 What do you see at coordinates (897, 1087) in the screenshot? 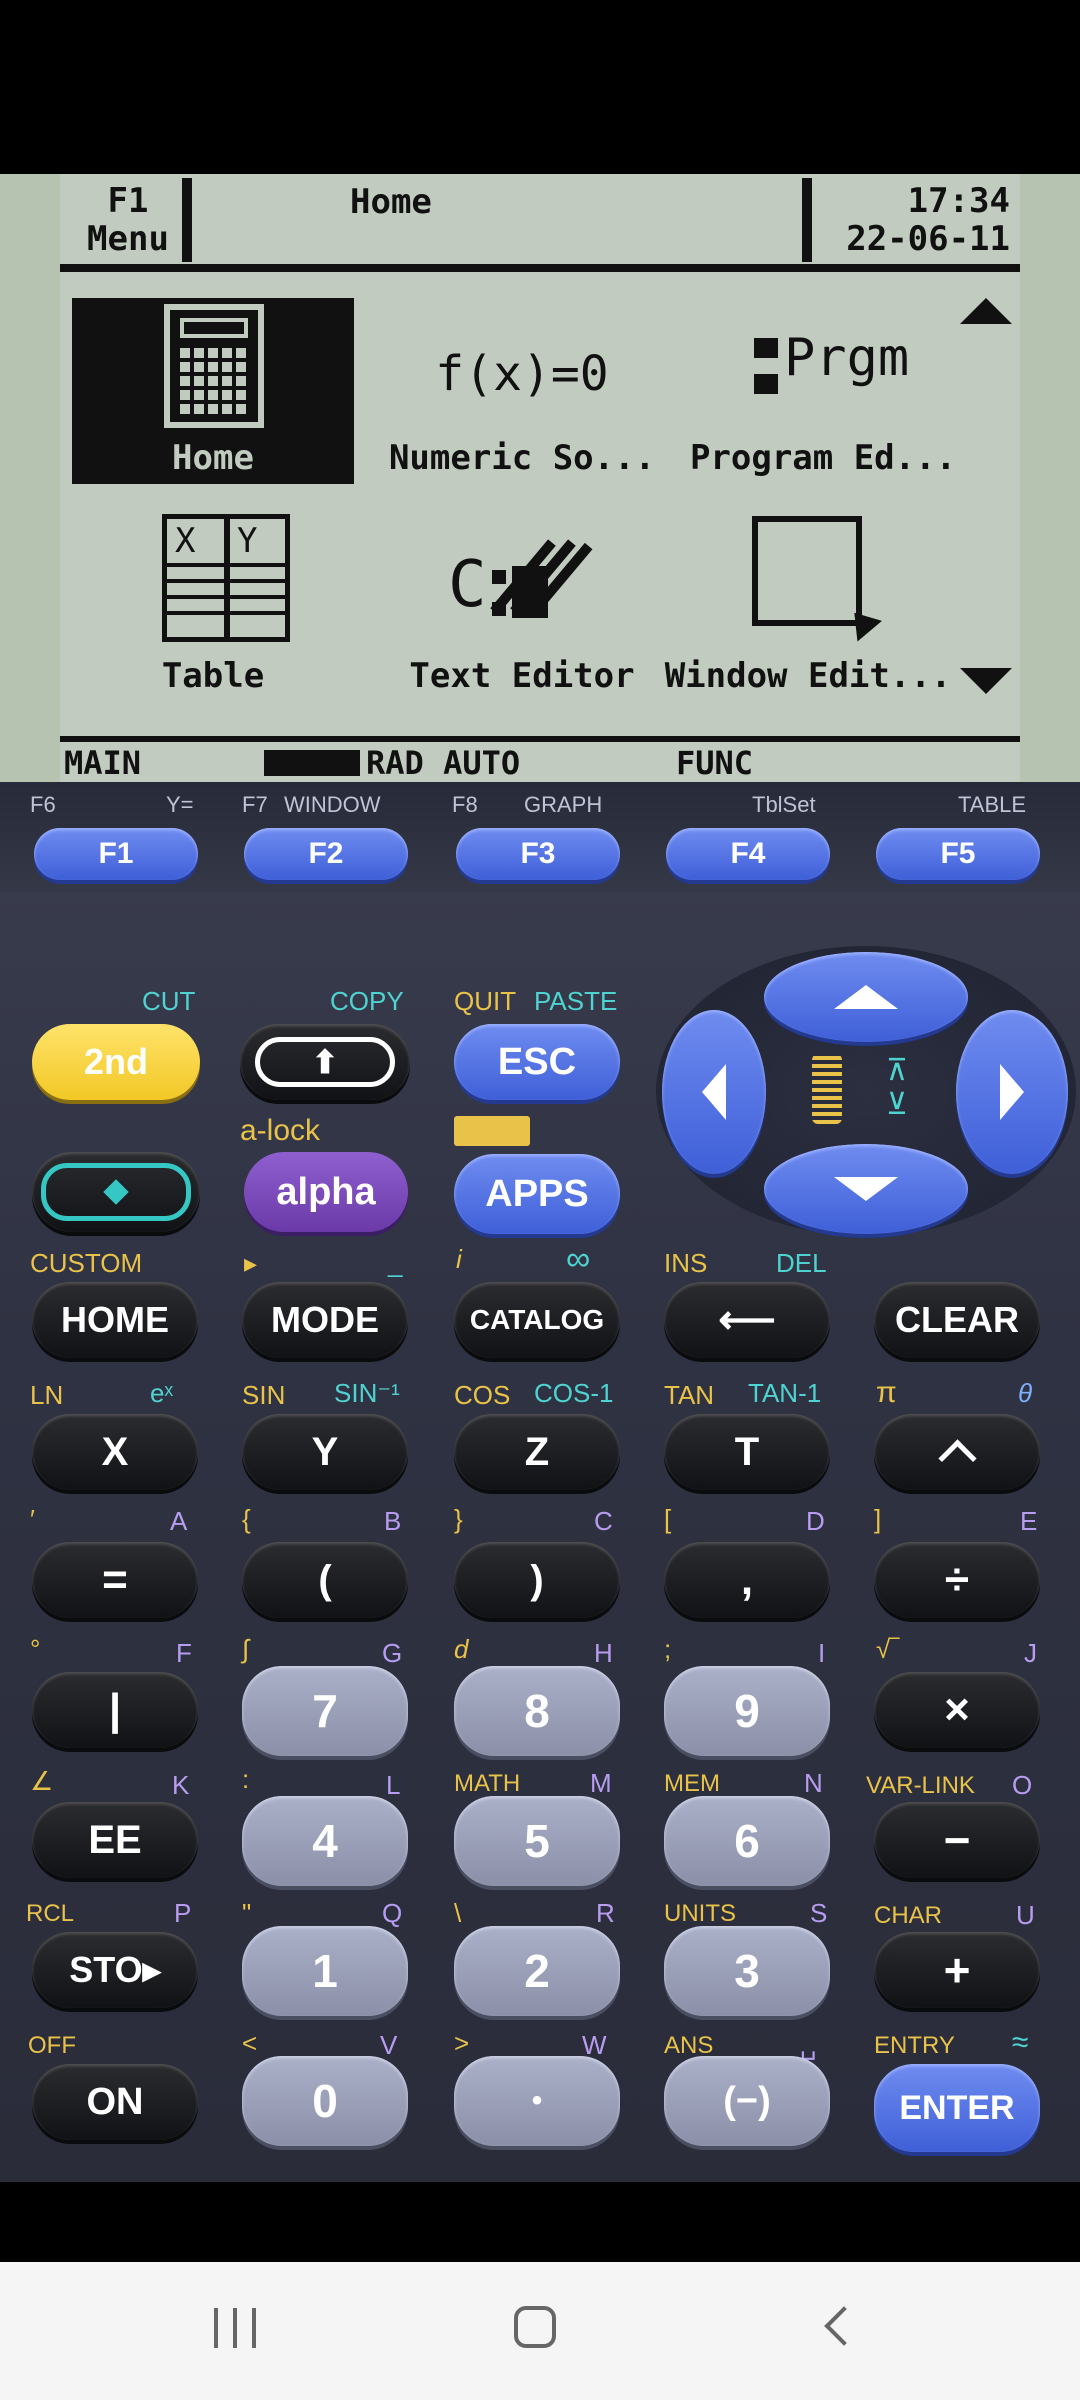
I see `top-bottom-icon: ⊼ ⊻` at bounding box center [897, 1087].